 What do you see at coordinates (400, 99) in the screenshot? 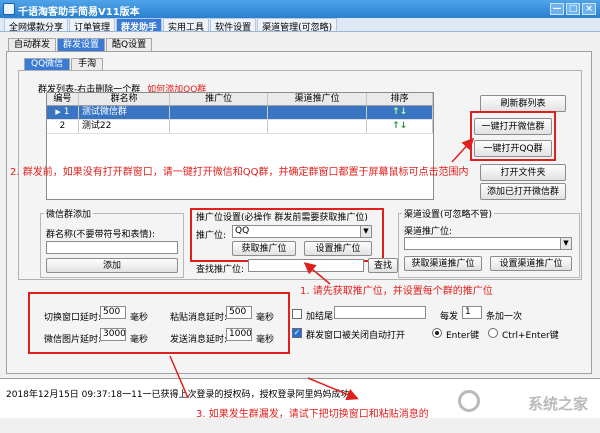
I see `col-sort: 排序` at bounding box center [400, 99].